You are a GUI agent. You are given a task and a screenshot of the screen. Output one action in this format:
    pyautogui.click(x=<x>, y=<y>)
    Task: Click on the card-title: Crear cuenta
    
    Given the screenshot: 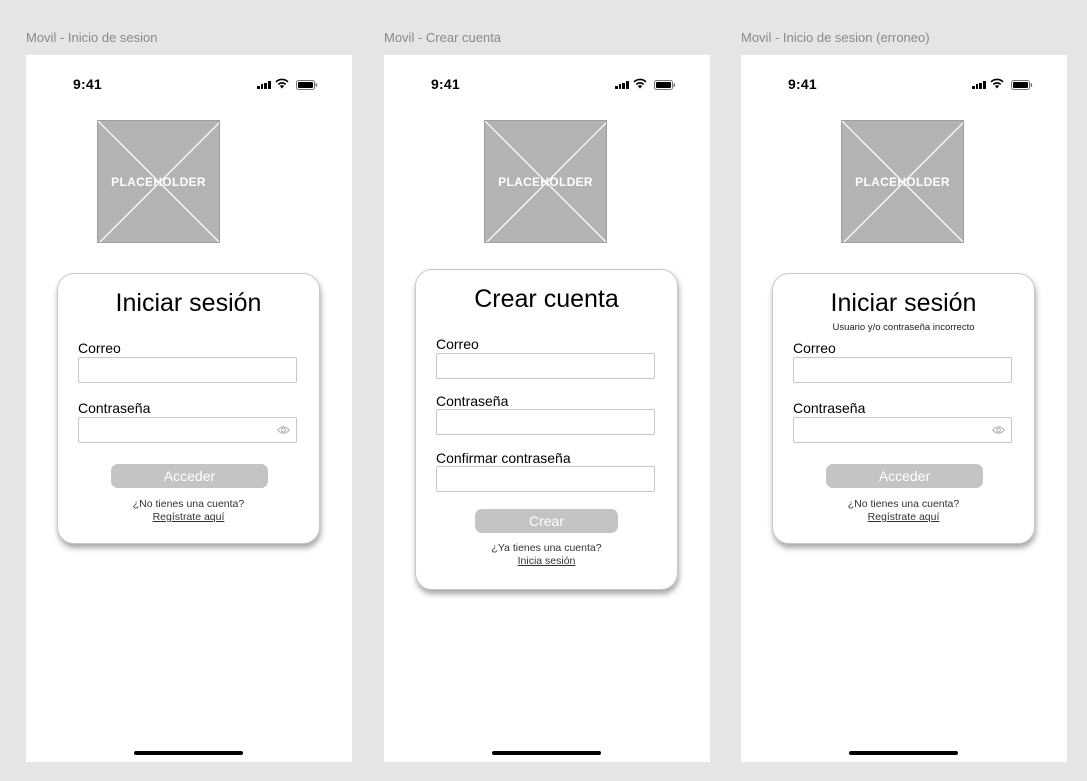 What is the action you would take?
    pyautogui.click(x=546, y=299)
    